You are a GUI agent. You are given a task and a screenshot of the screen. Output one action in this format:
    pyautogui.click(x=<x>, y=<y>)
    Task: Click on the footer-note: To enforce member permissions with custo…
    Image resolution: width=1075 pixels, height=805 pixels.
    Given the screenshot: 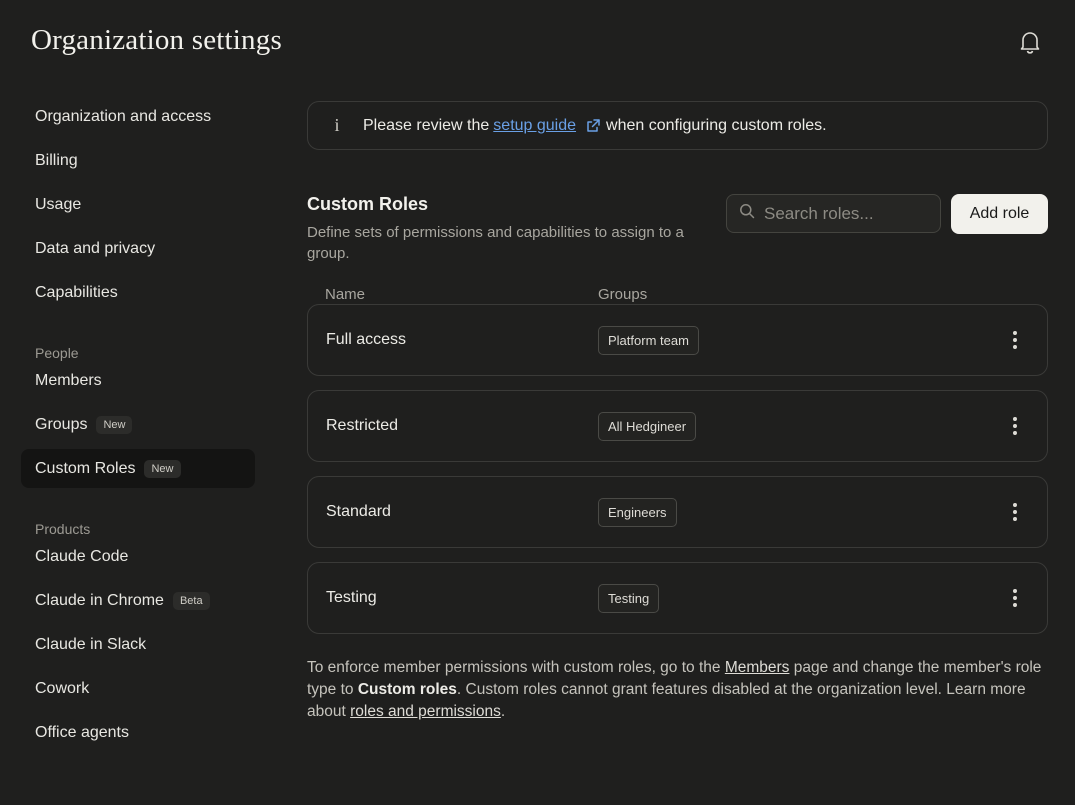 What is the action you would take?
    pyautogui.click(x=677, y=690)
    